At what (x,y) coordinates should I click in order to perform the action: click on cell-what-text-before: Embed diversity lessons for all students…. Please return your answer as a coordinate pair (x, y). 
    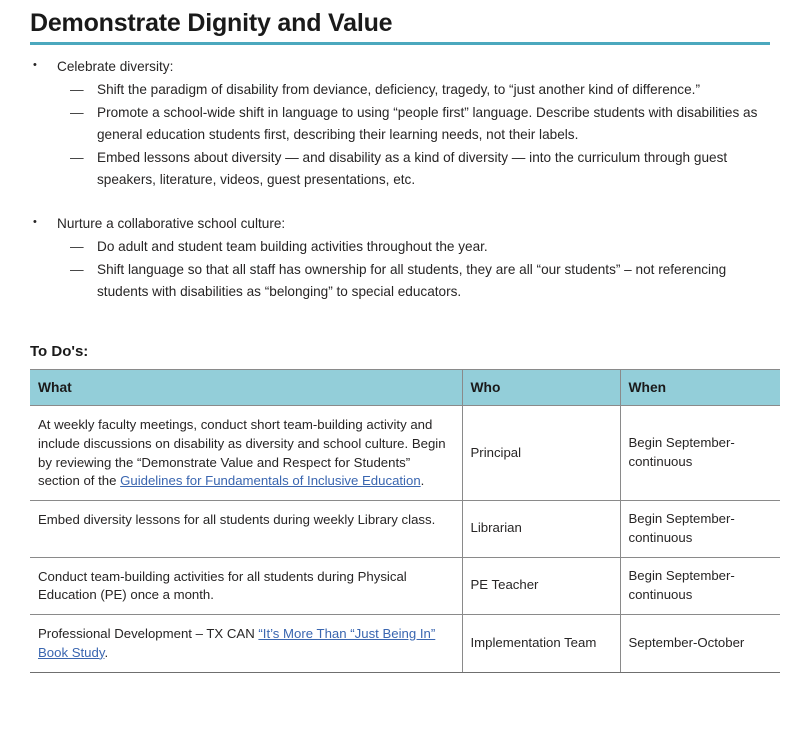
    Looking at the image, I should click on (237, 520).